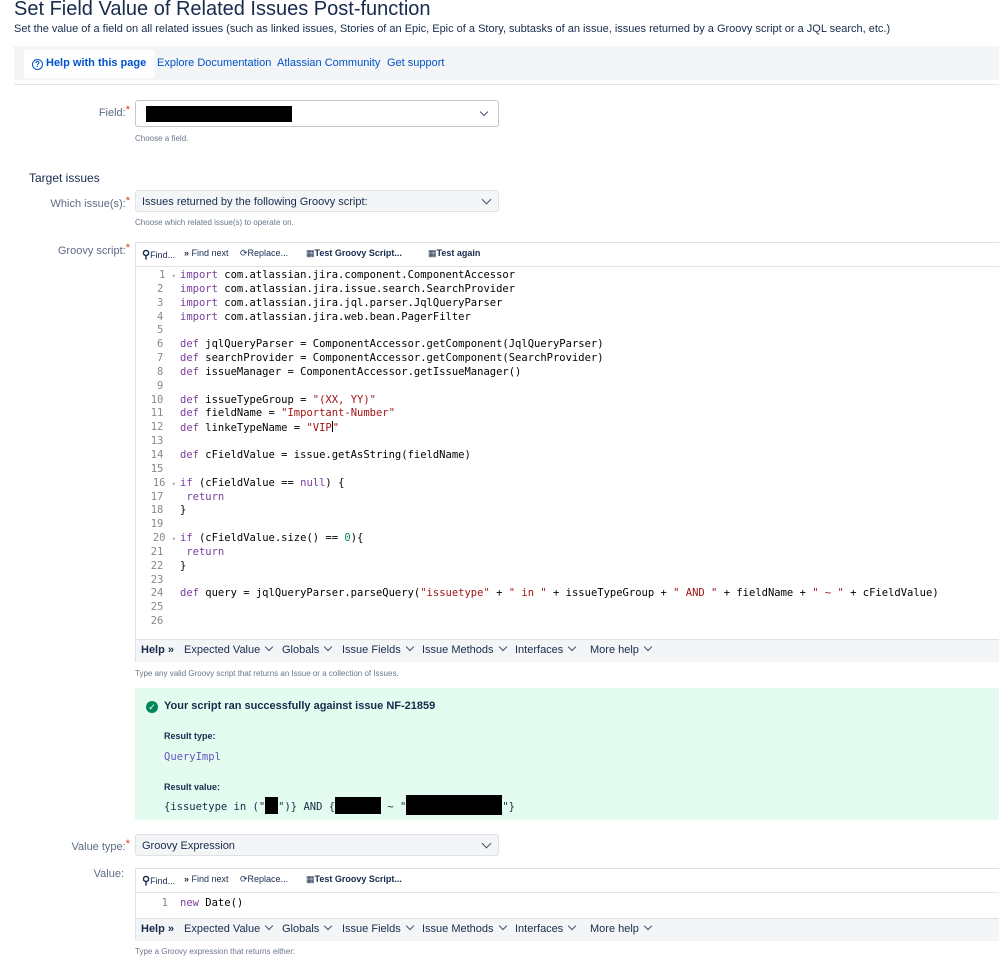  Describe the element at coordinates (454, 253) in the screenshot. I see `test-again-button: ▦Test again` at that location.